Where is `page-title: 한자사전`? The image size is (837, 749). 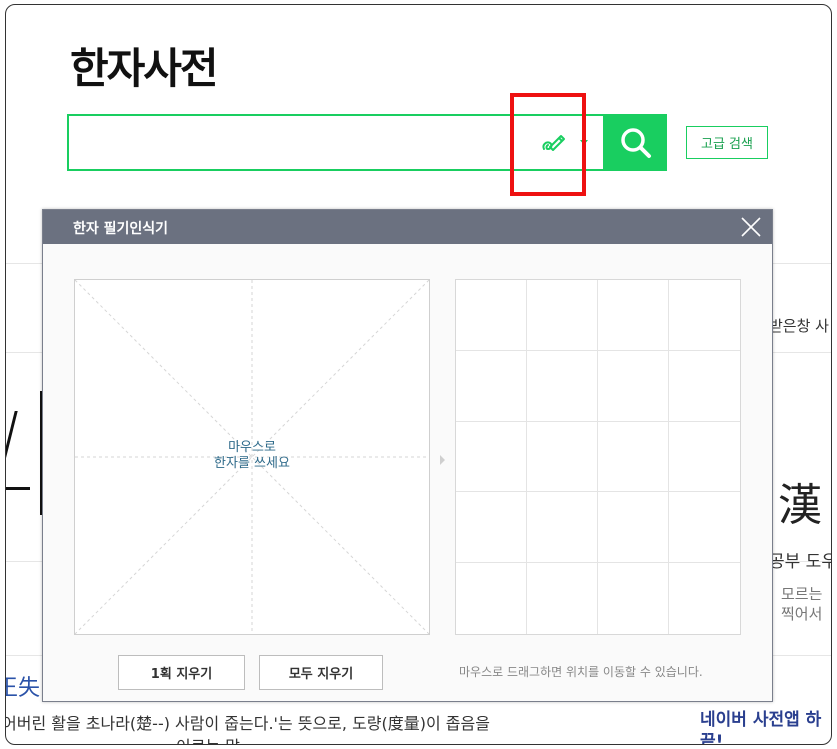 page-title: 한자사전 is located at coordinates (144, 68).